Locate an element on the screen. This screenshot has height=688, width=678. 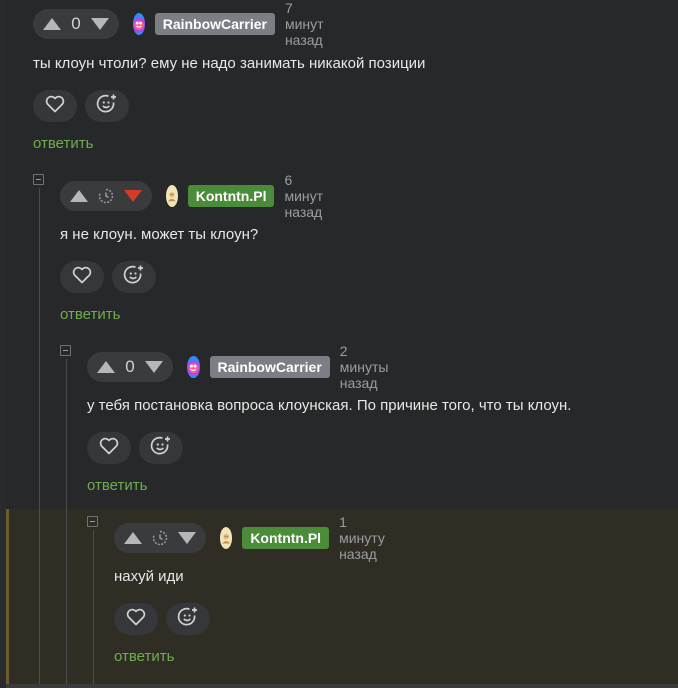
comment-header: 0 RainbowCarrier 2 минуты назад is located at coordinates (242, 367).